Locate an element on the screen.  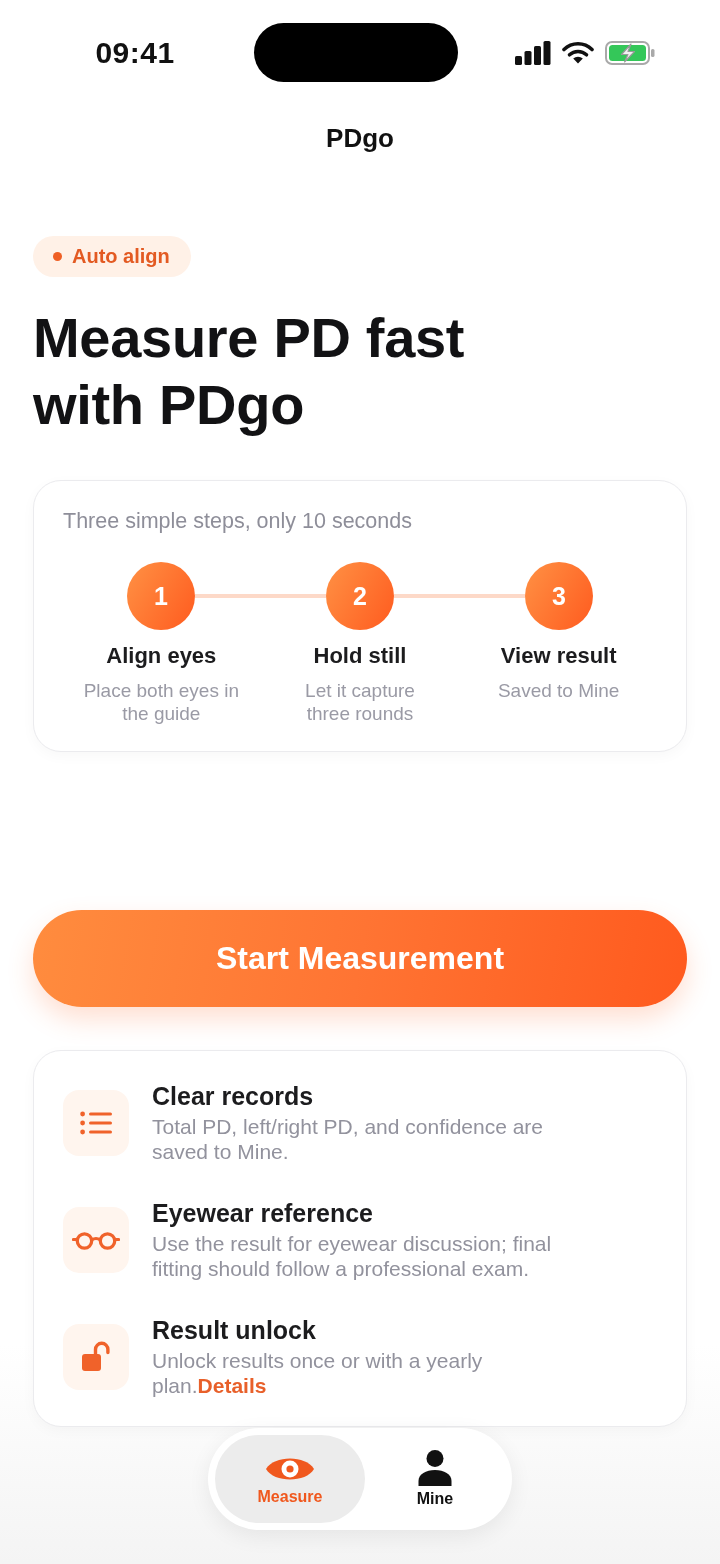
step-title: Hold still is located at coordinates (360, 656).